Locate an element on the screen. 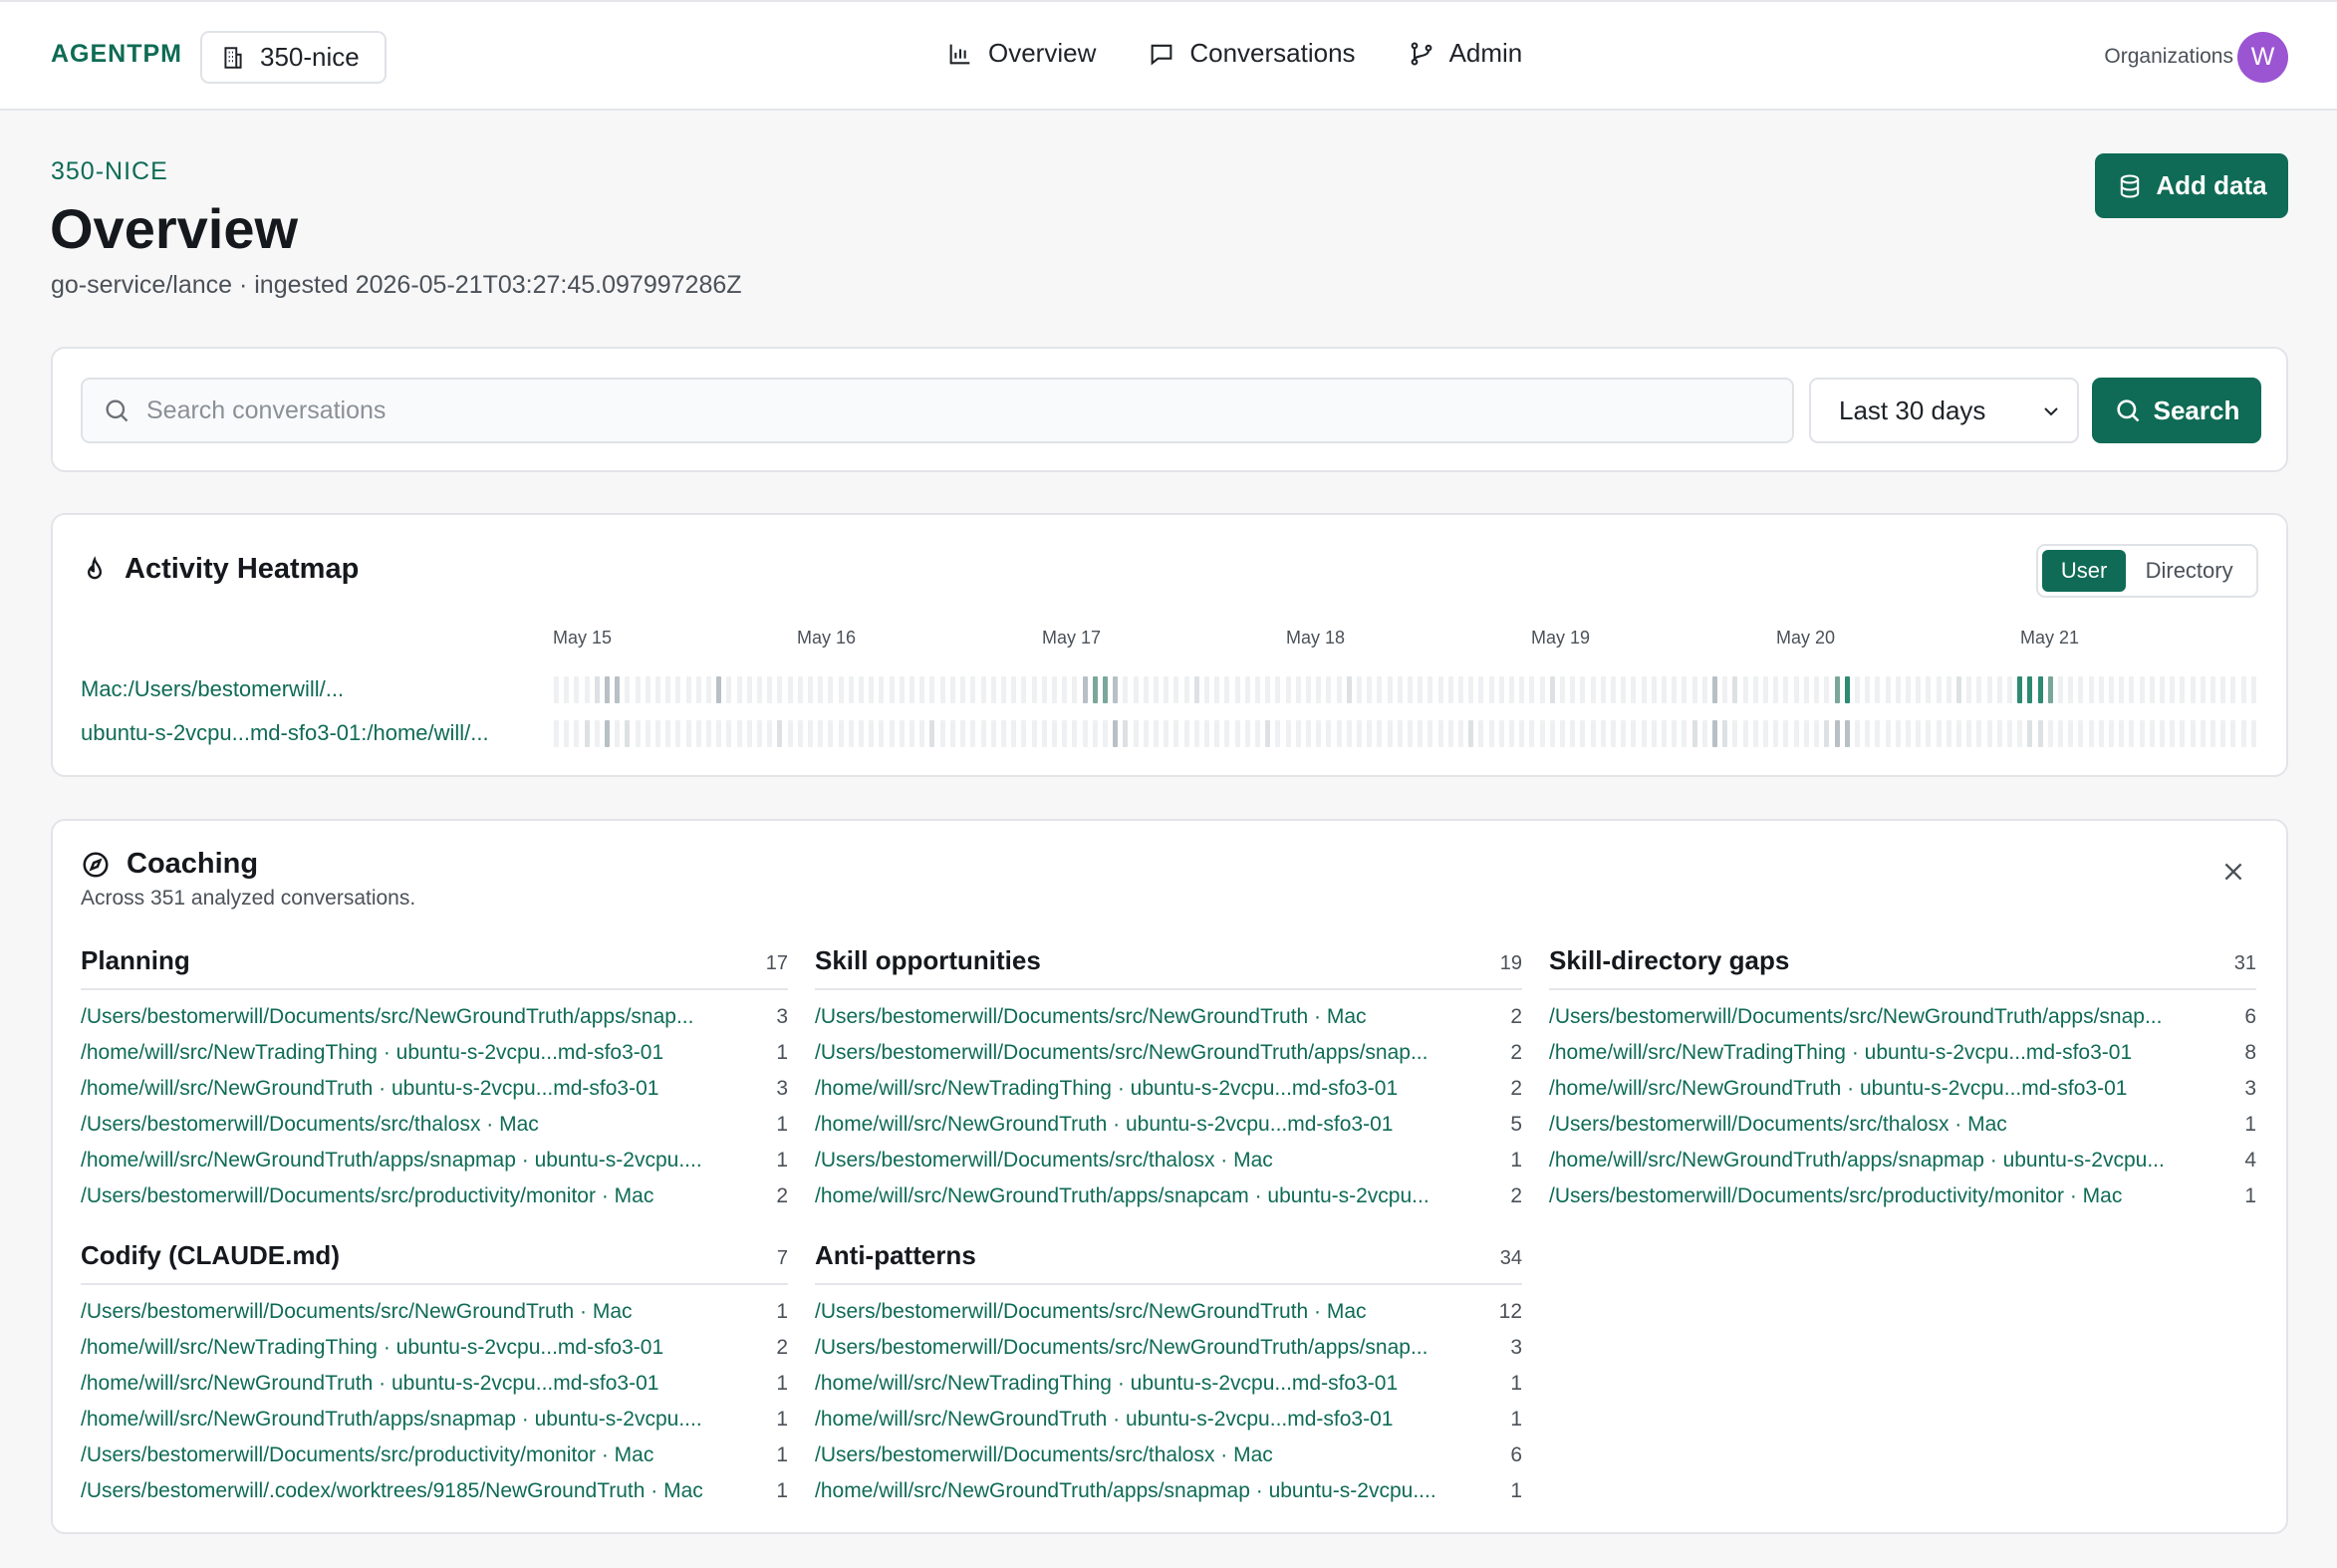 The image size is (2337, 1568). close-icon is located at coordinates (2233, 872).